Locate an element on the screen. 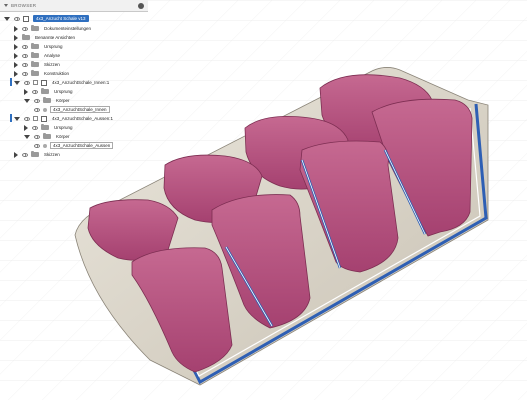  tree-item: 4x3_AnzuchtSchale_Aussen is located at coordinates (74, 145).